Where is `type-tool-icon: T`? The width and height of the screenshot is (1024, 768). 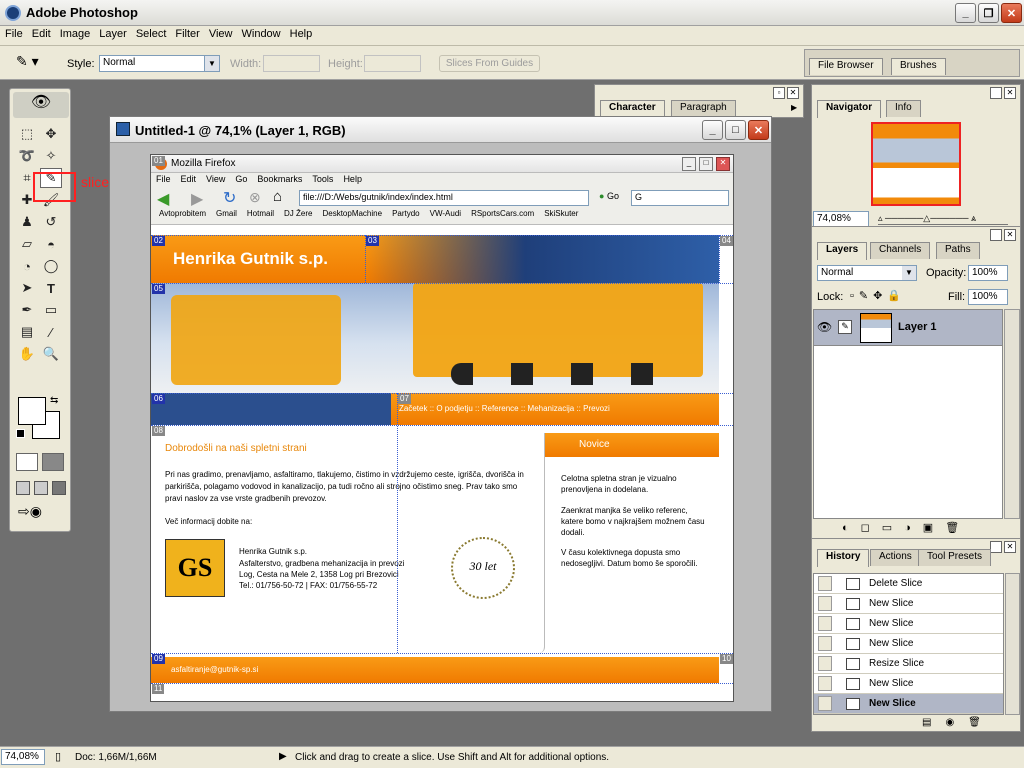 type-tool-icon: T is located at coordinates (51, 288).